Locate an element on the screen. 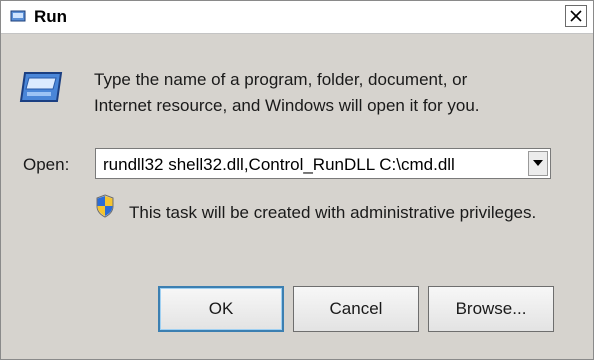  cancel-button: Cancel is located at coordinates (356, 309).